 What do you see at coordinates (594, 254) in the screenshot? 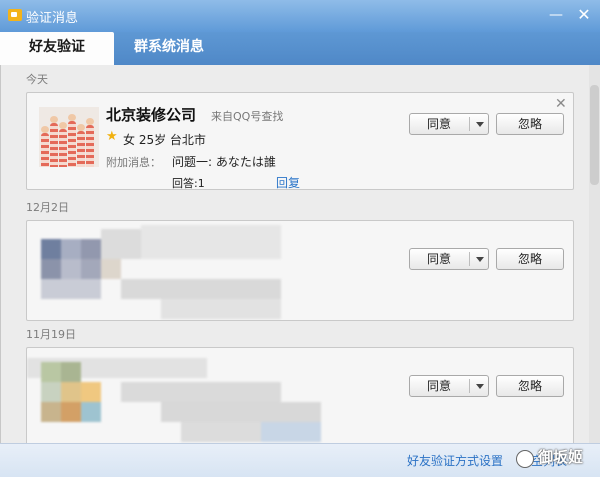
I see `vertical-scrollbar` at bounding box center [594, 254].